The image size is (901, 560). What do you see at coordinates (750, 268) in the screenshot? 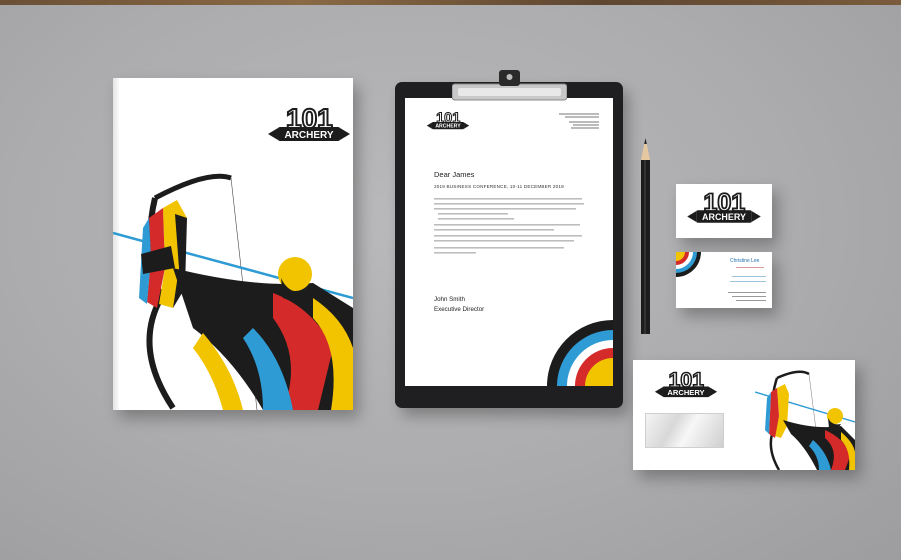
I see `card-role-line` at bounding box center [750, 268].